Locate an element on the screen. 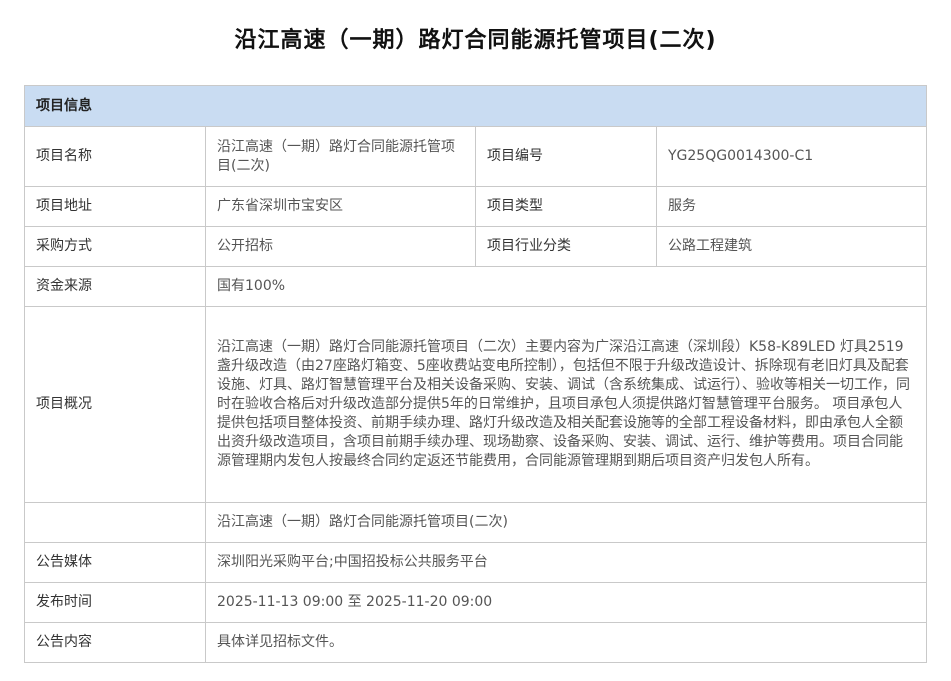 This screenshot has width=951, height=681. procurement-method-label: 采购方式 is located at coordinates (115, 246).